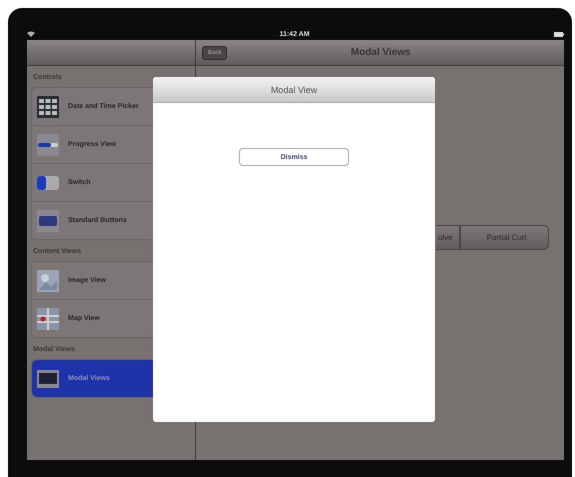 This screenshot has width=575, height=477. I want to click on battery-icon, so click(559, 34).